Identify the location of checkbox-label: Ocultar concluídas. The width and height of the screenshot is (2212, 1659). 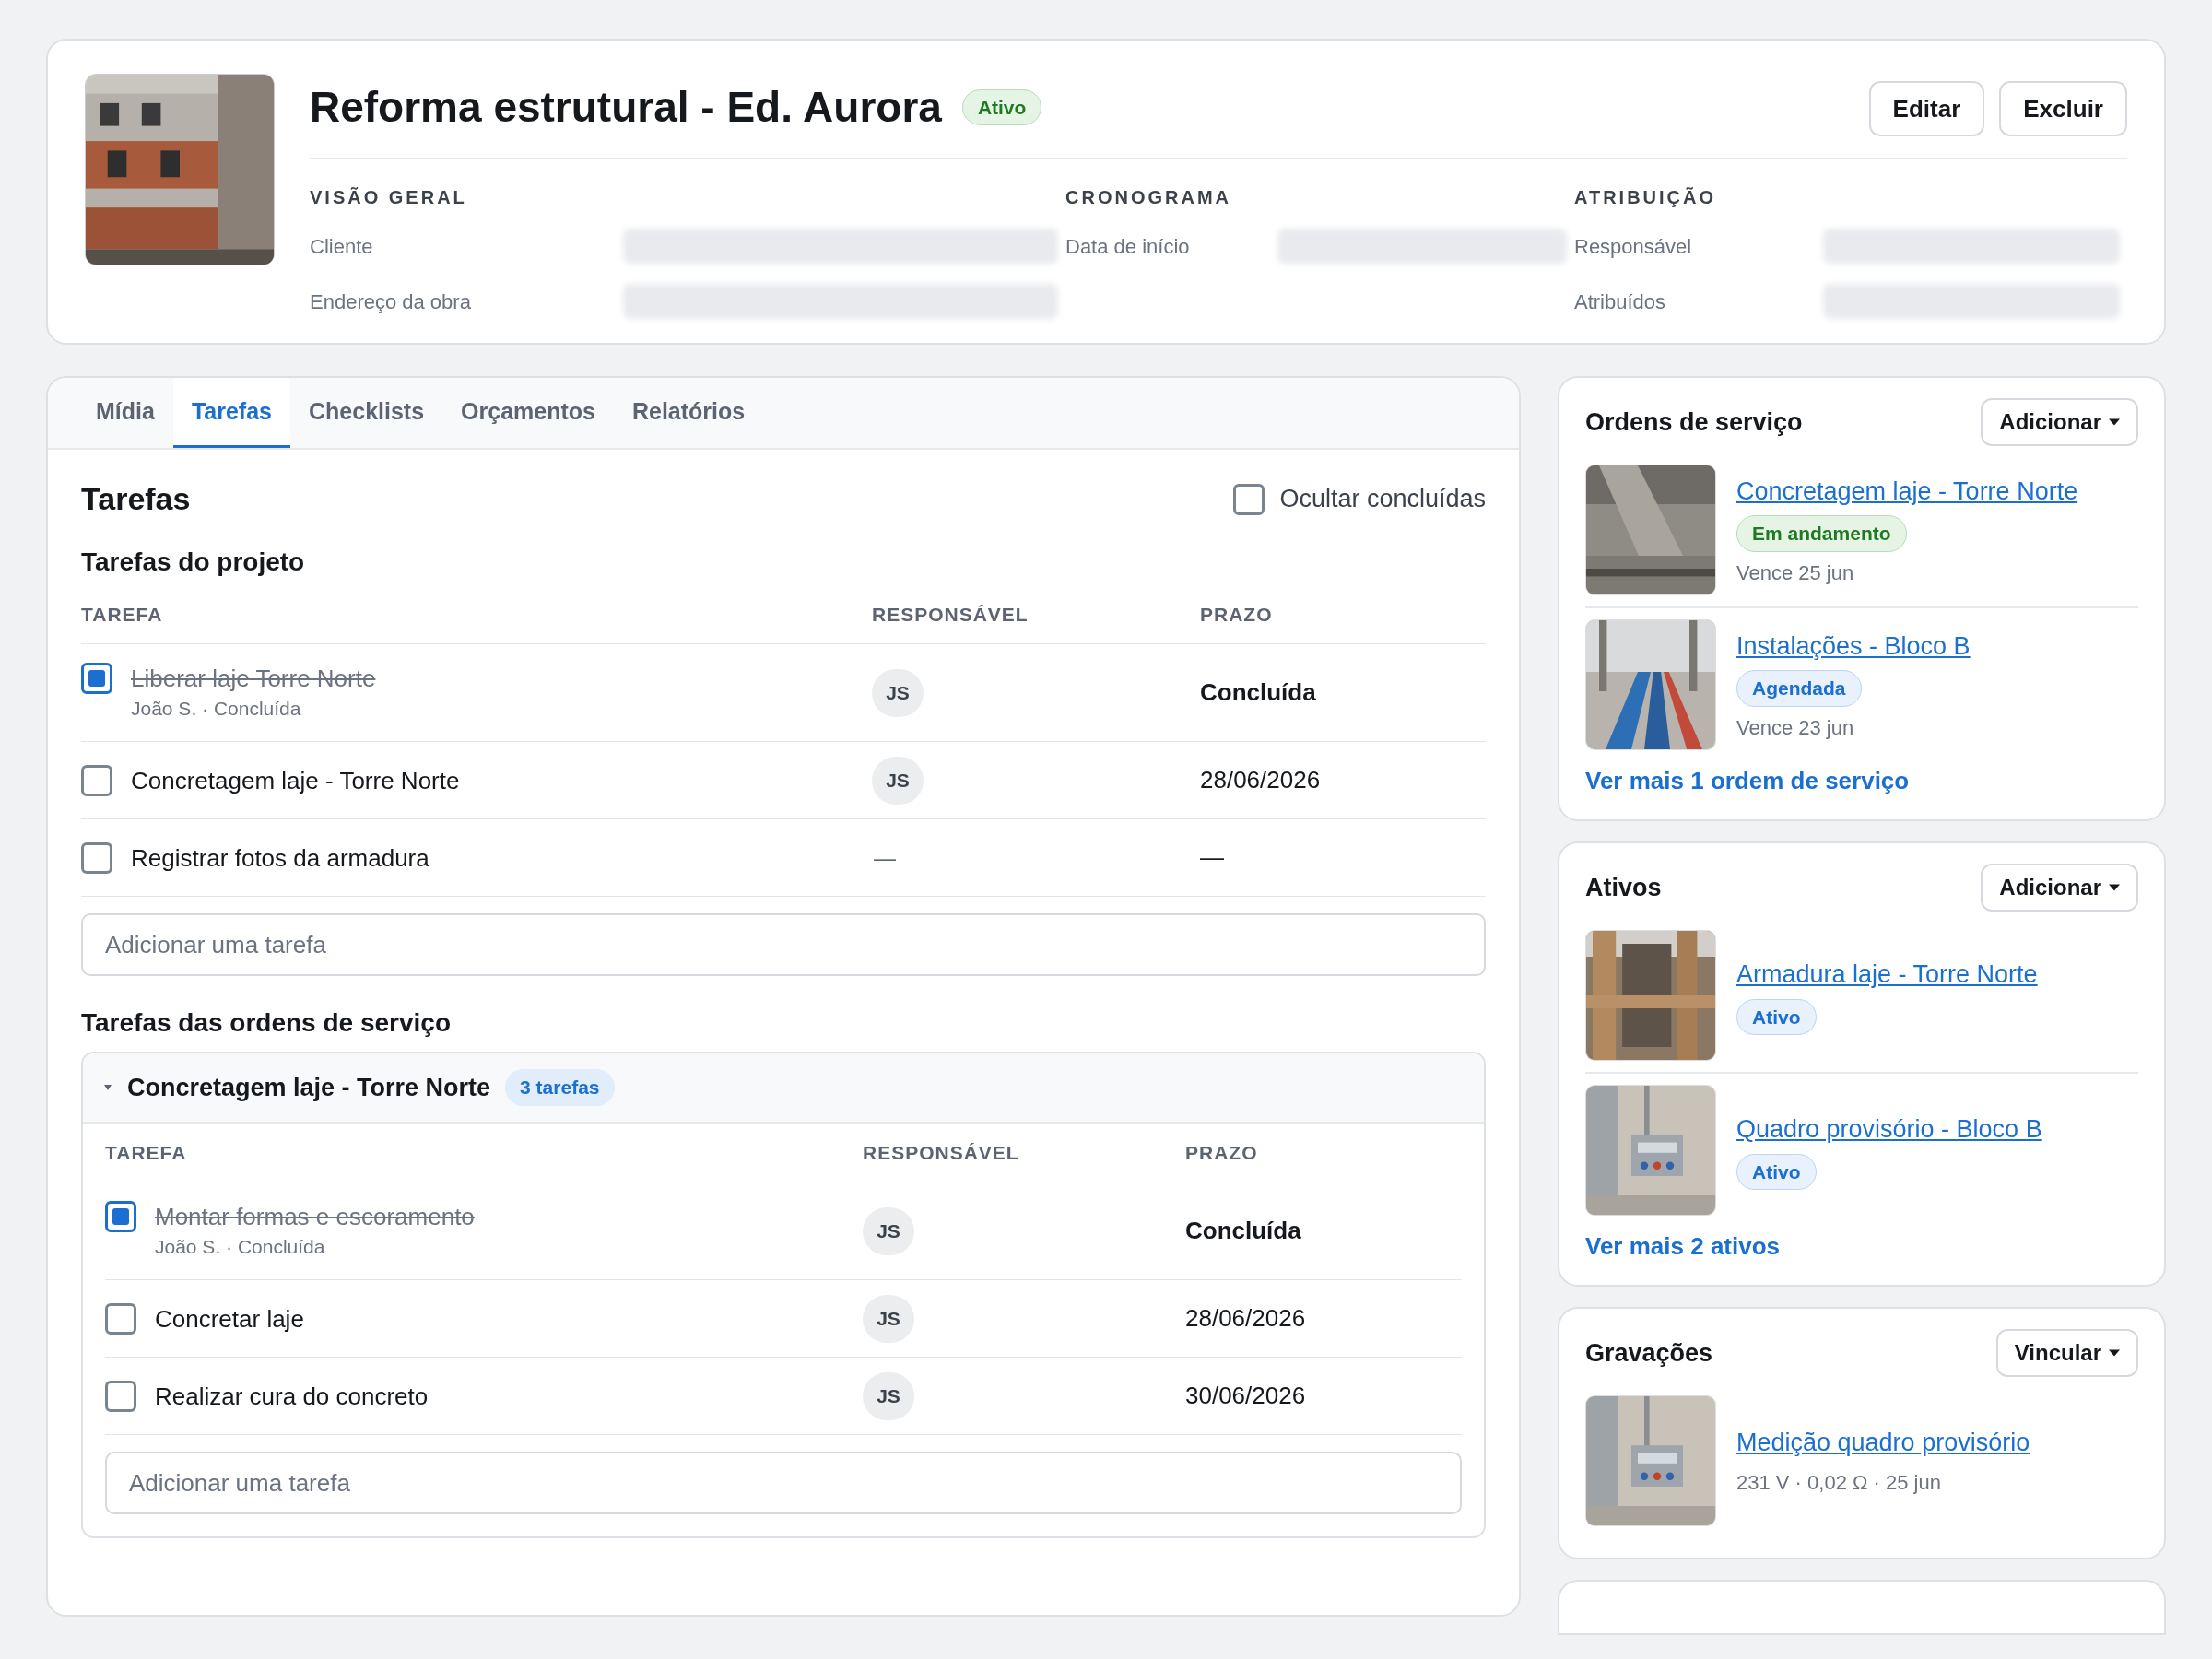
(1382, 499).